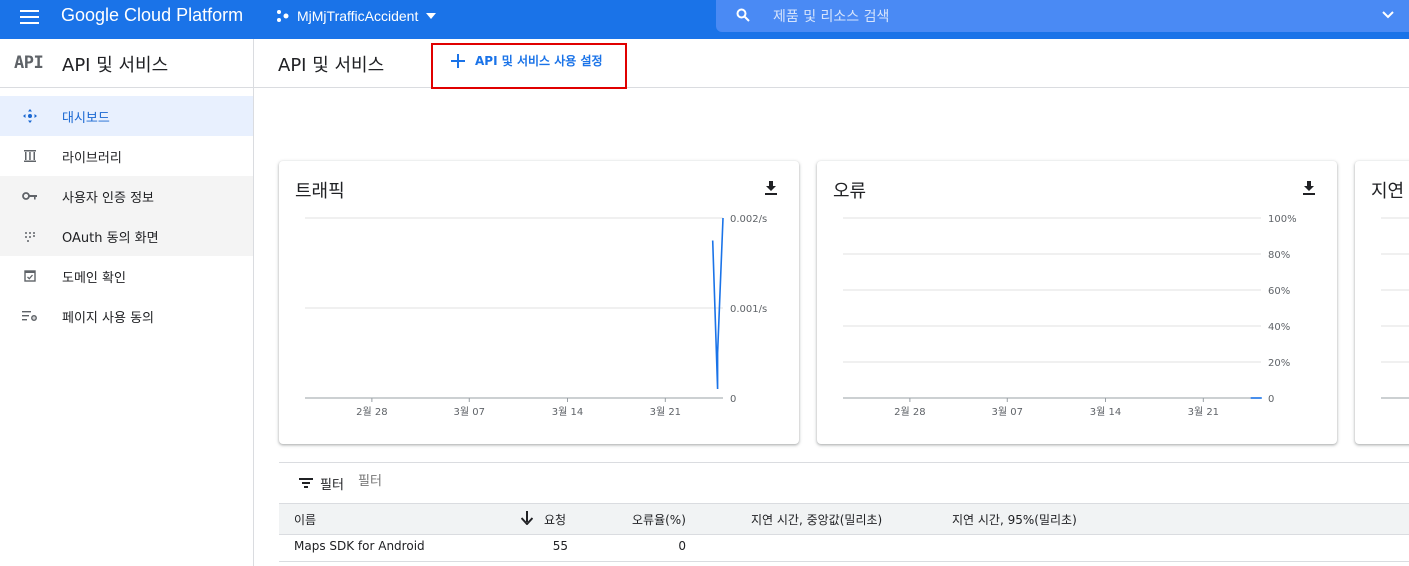 This screenshot has width=1409, height=566. I want to click on page-title: API 및 서비스, so click(331, 65).